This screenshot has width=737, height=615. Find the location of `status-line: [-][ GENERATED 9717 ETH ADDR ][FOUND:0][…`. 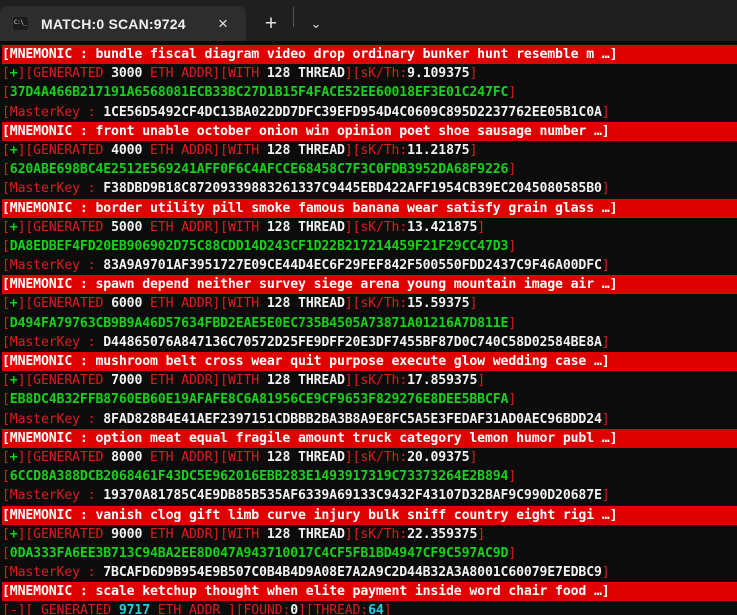

status-line: [-][ GENERATED 9717 ETH ADDR ][FOUND:0][… is located at coordinates (197, 609).